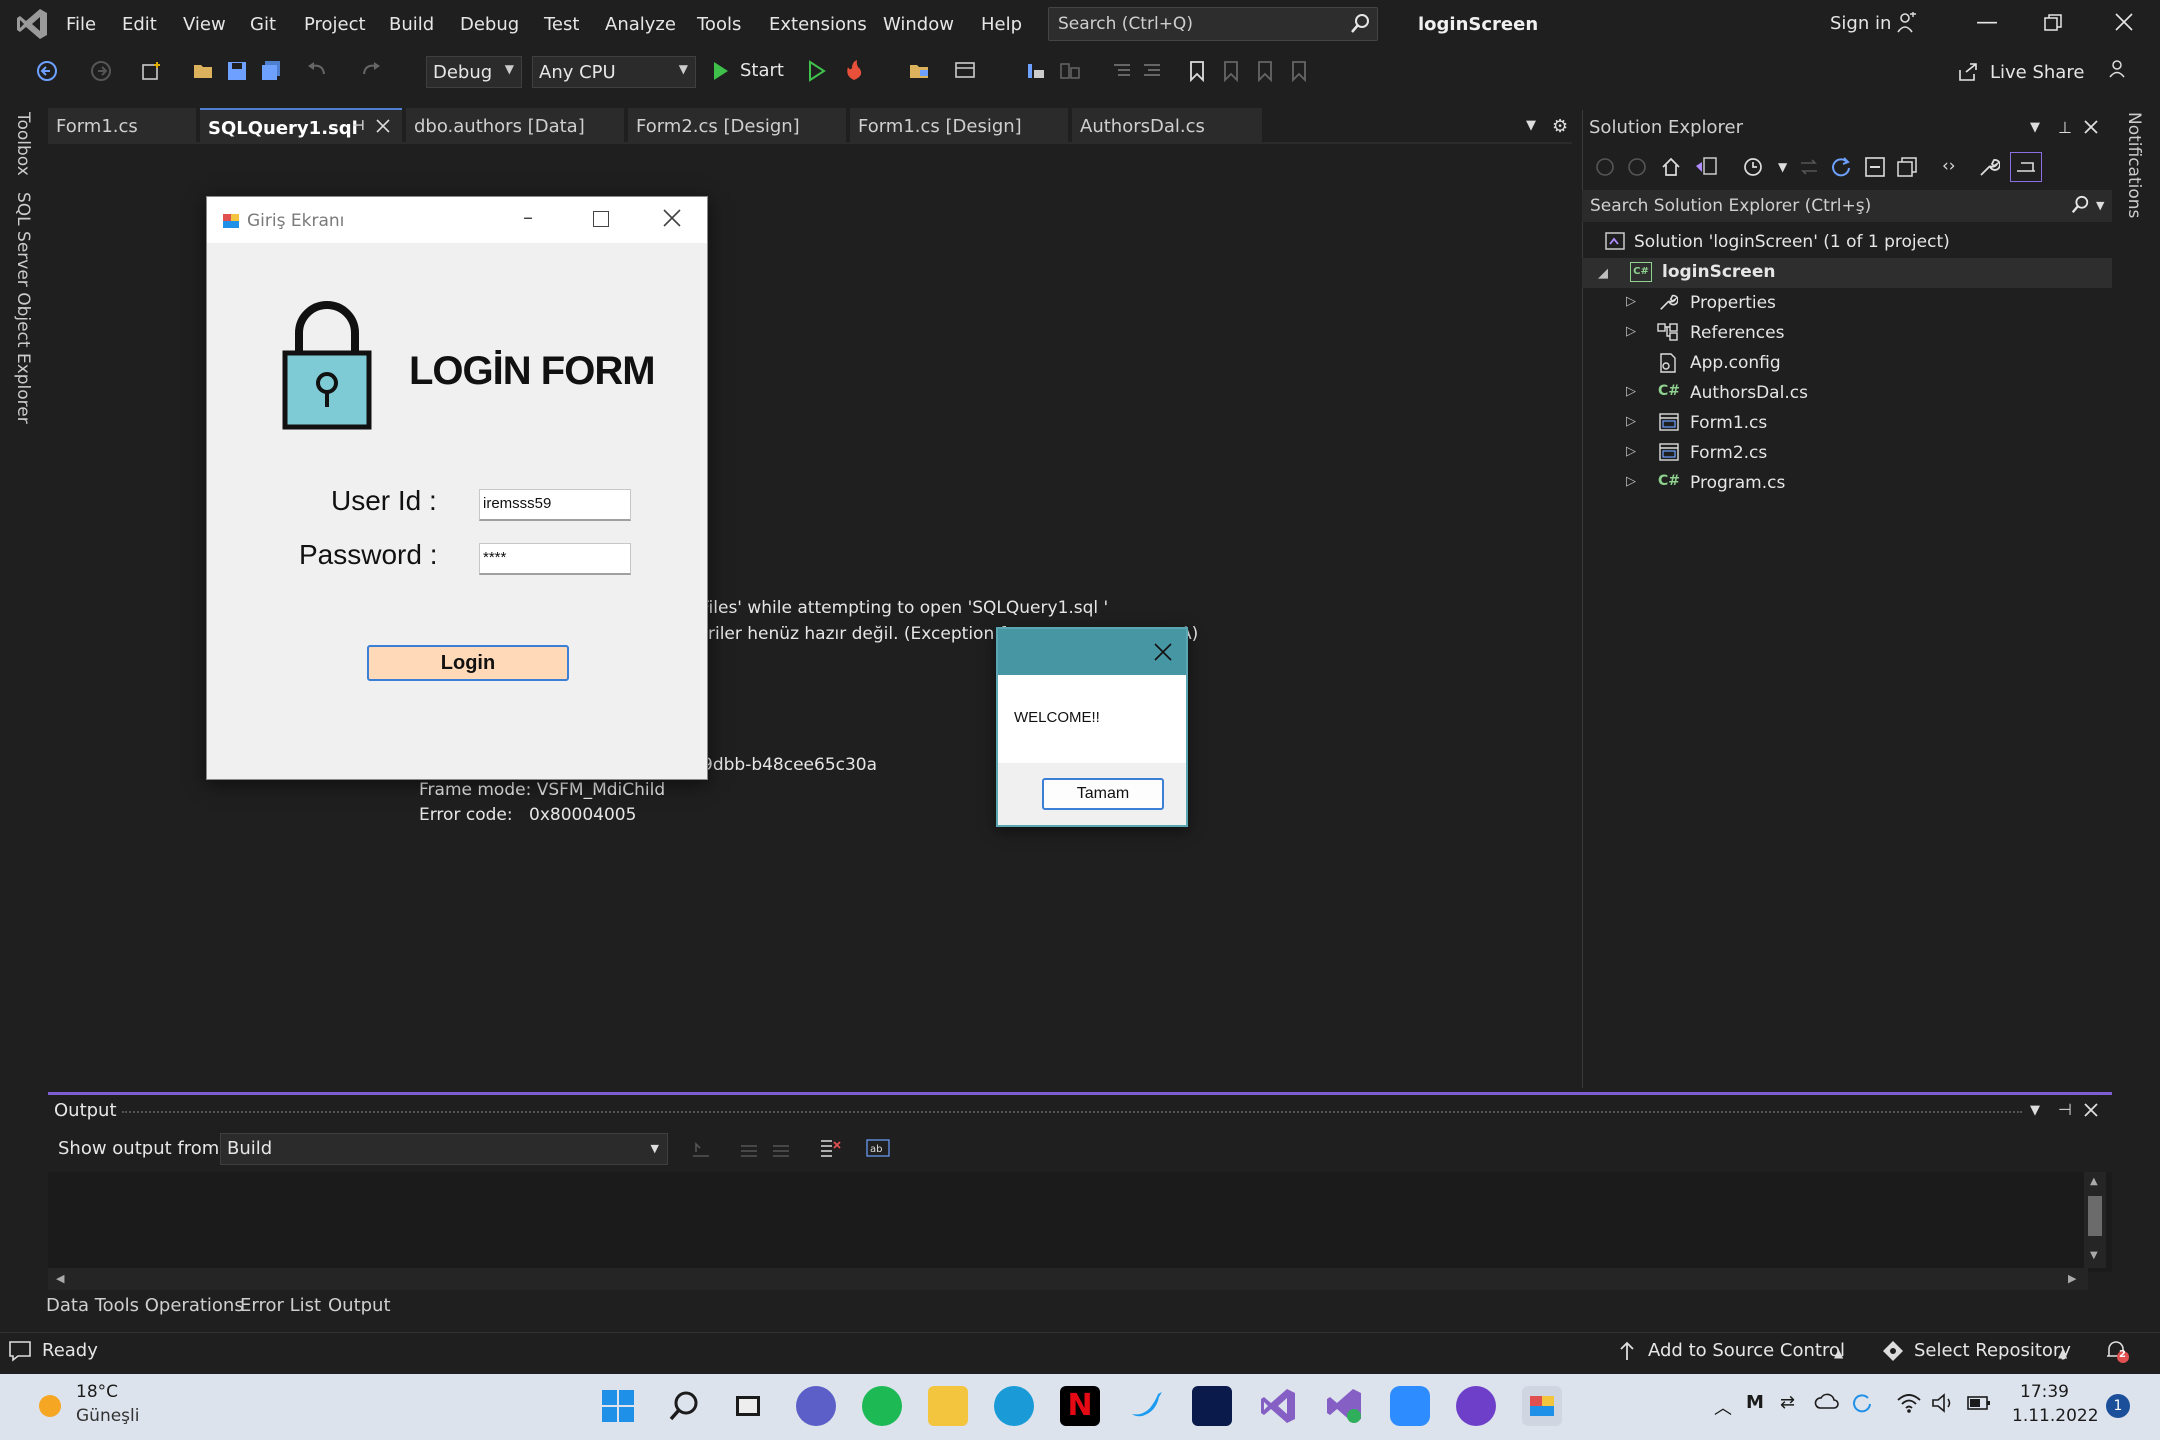  Describe the element at coordinates (468, 663) in the screenshot. I see `login-button: Login` at that location.